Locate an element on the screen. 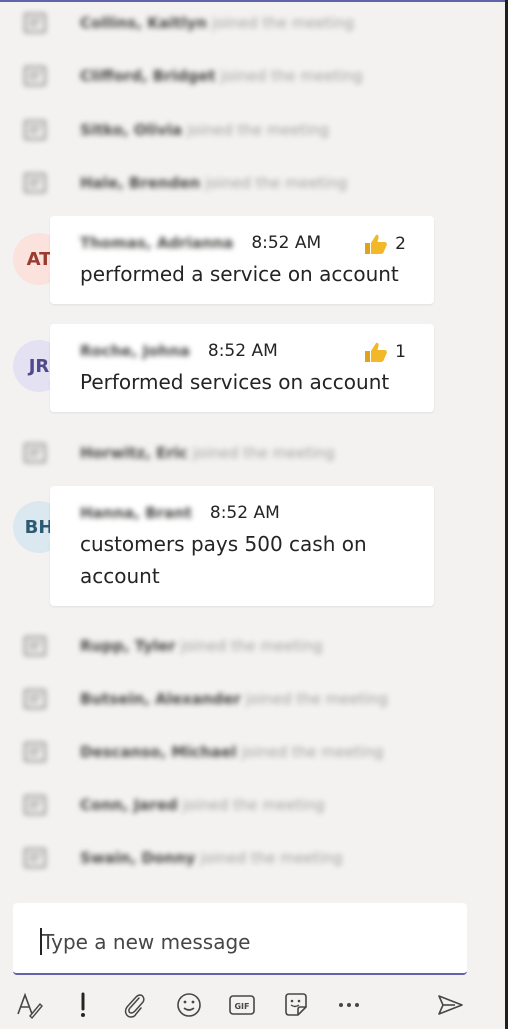 The width and height of the screenshot is (508, 1029). event-name: Collins, Kaitlyn is located at coordinates (143, 23).